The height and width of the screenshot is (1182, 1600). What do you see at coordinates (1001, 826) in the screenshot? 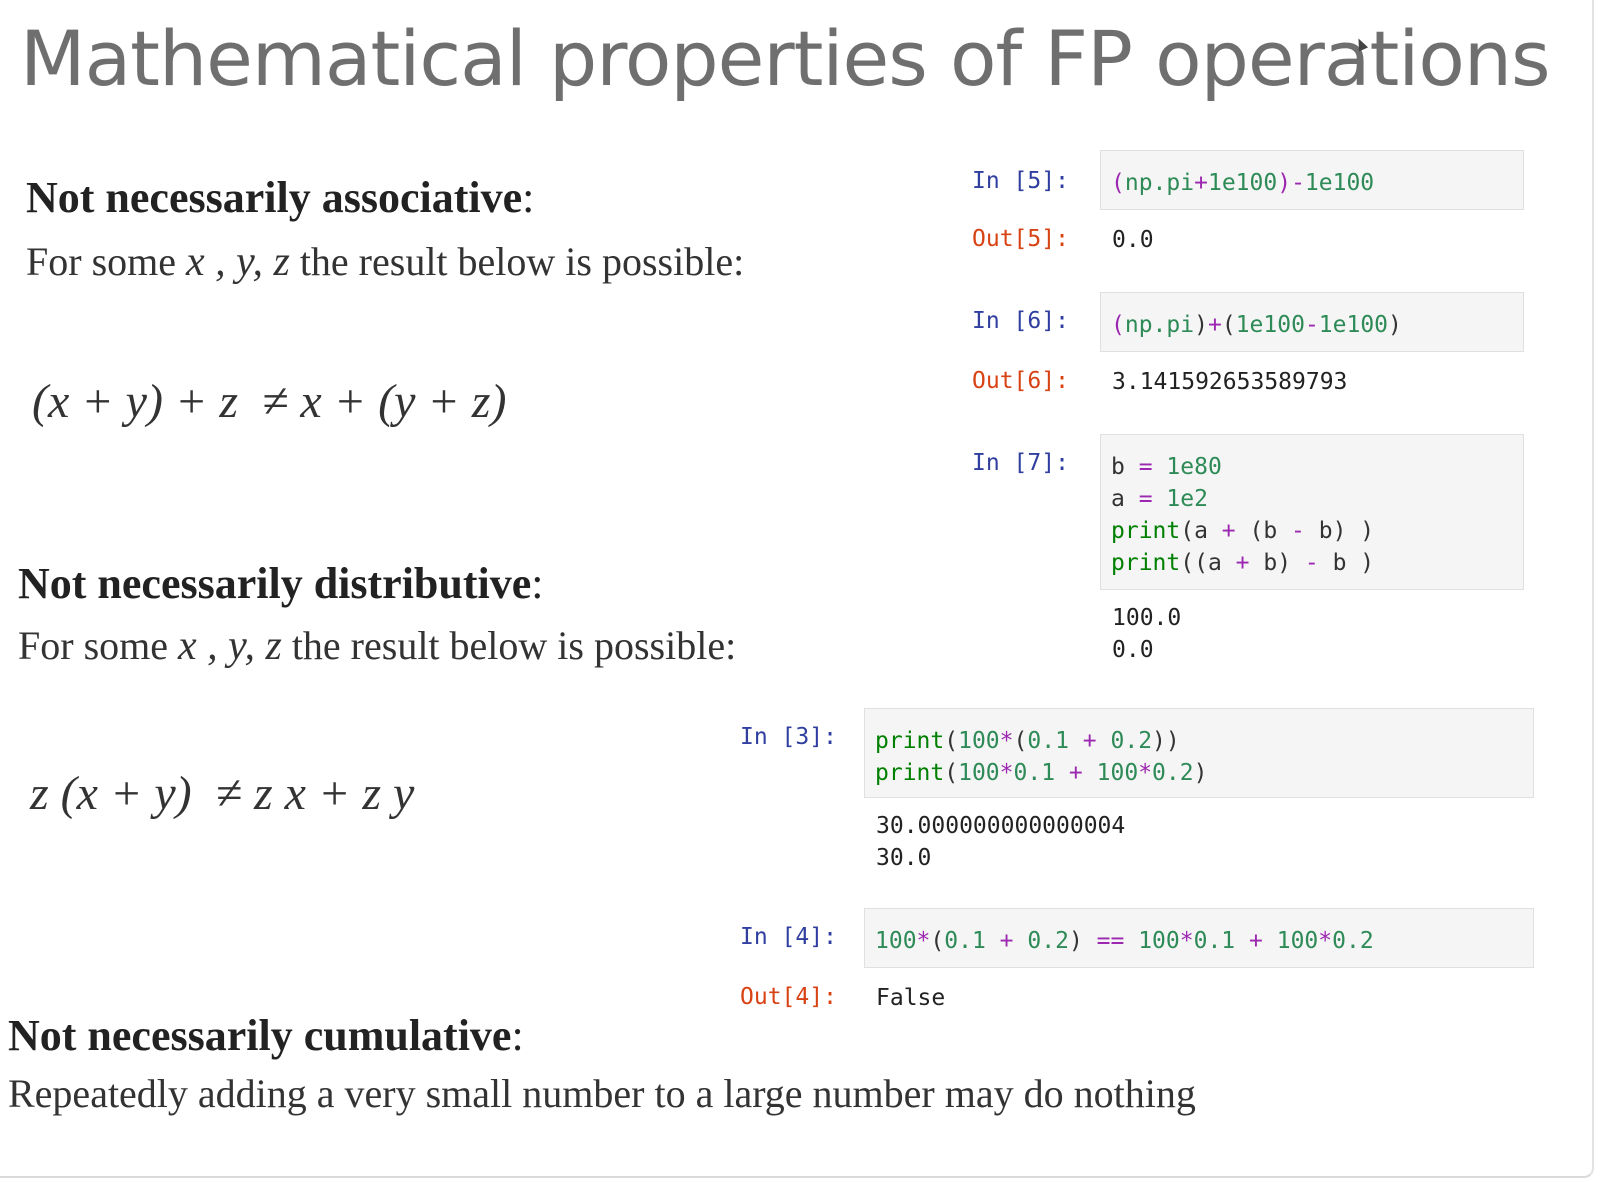
I see `cell-output-3-line-1: 30.000000000000004` at bounding box center [1001, 826].